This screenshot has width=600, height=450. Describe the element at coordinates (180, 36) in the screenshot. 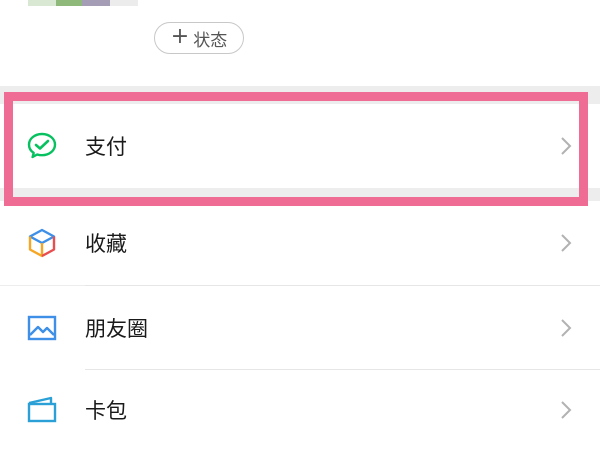

I see `plus-icon: +` at that location.